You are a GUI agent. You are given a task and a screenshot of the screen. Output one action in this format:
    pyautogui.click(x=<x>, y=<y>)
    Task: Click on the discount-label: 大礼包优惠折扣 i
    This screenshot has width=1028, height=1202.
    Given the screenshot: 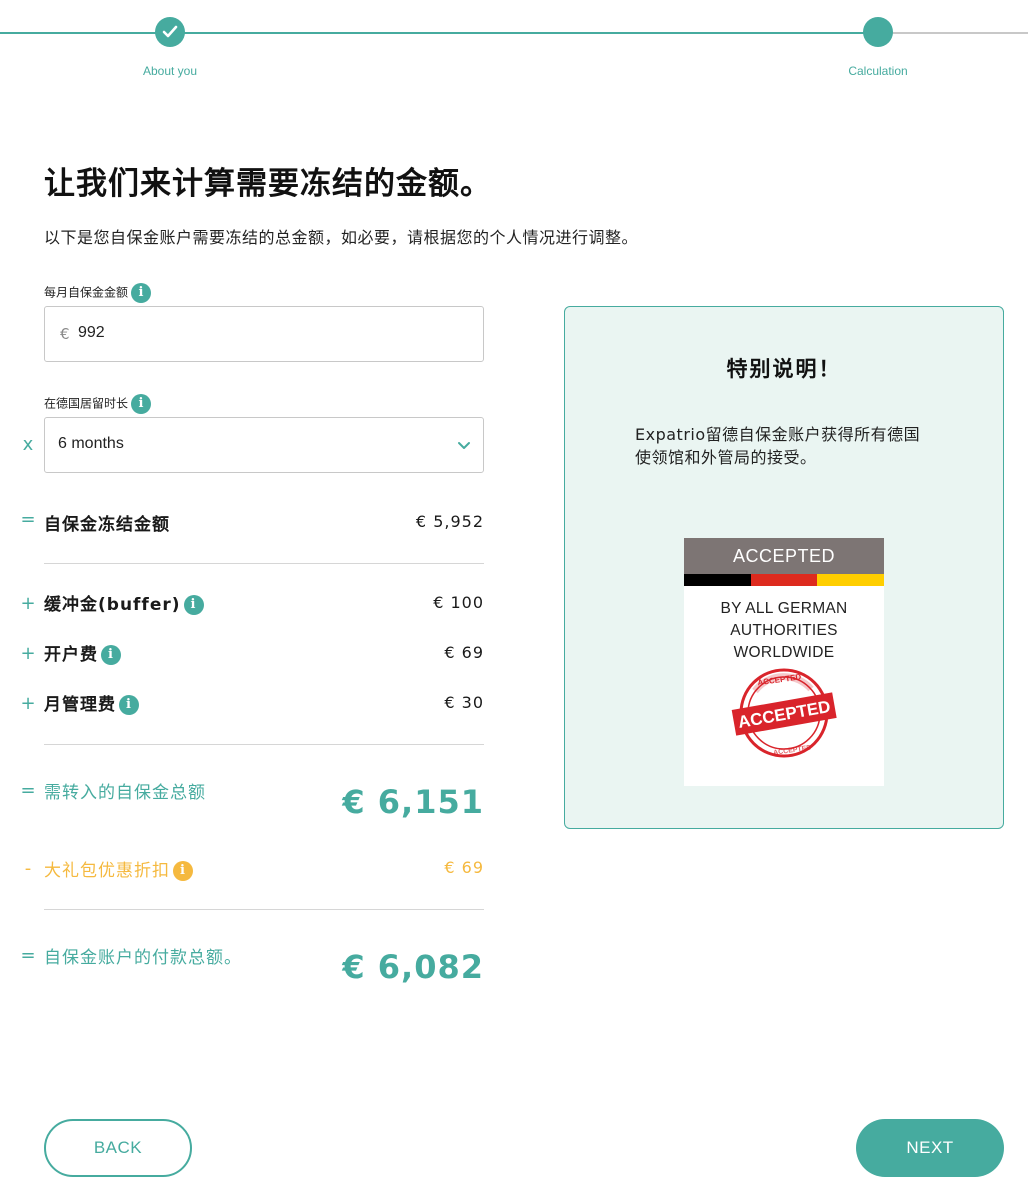 What is the action you would take?
    pyautogui.click(x=118, y=868)
    